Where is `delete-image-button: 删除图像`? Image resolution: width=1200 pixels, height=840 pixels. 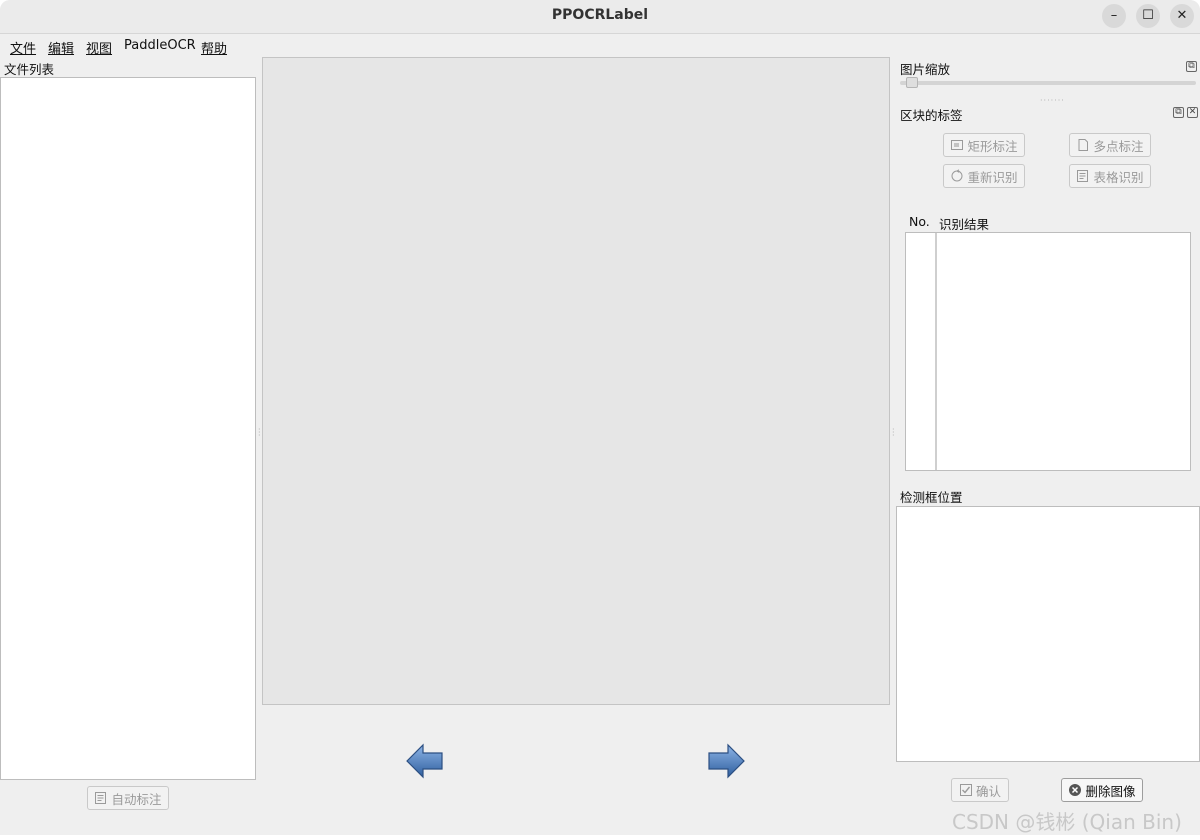 delete-image-button: 删除图像 is located at coordinates (1102, 790).